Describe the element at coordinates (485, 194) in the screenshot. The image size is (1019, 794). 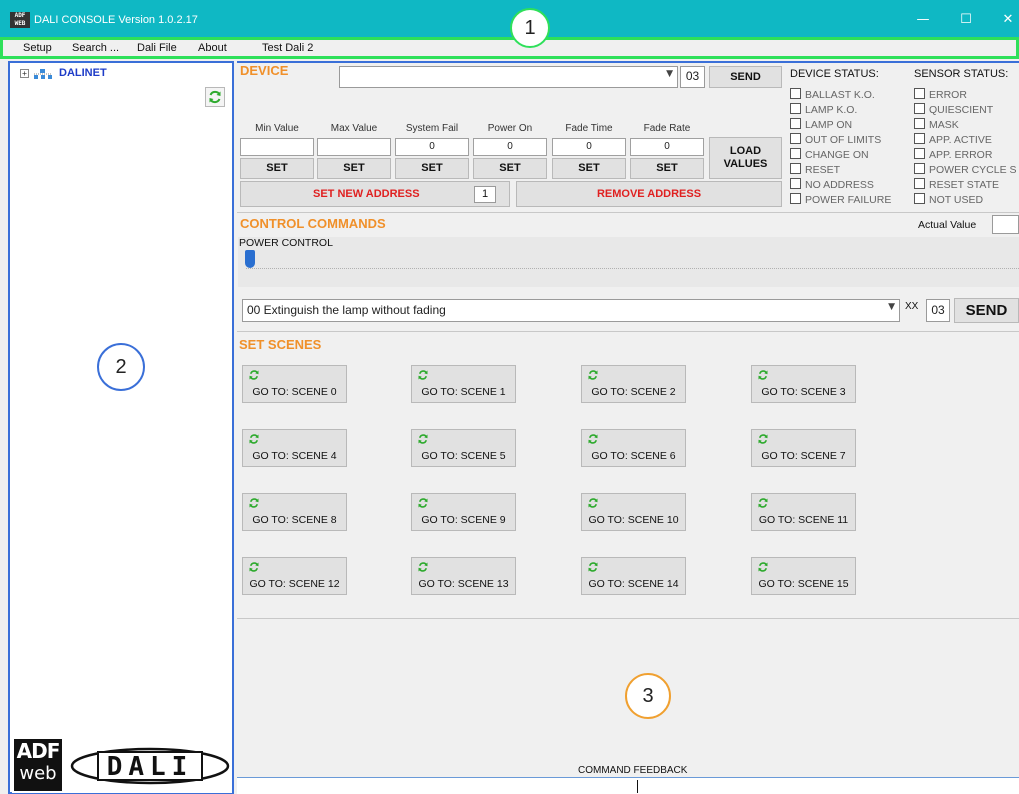
I see `new-address-field: 1` at that location.